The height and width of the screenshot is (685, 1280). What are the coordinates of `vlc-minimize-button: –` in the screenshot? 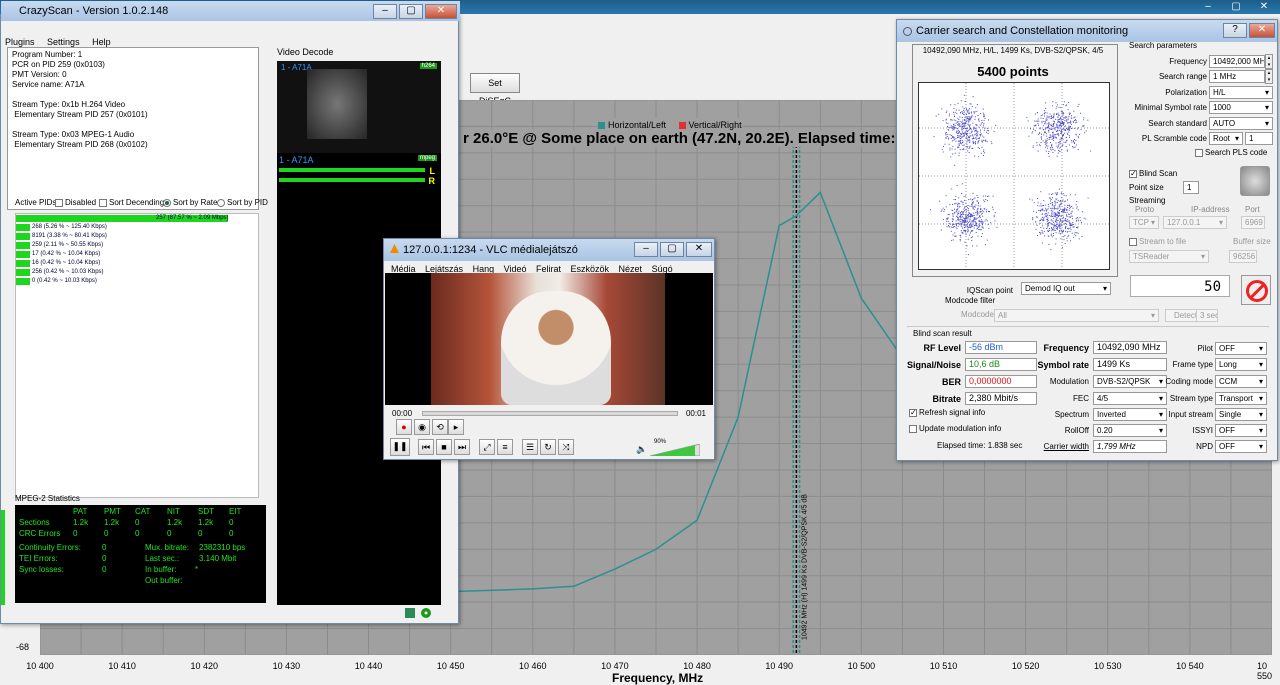 It's located at (646, 249).